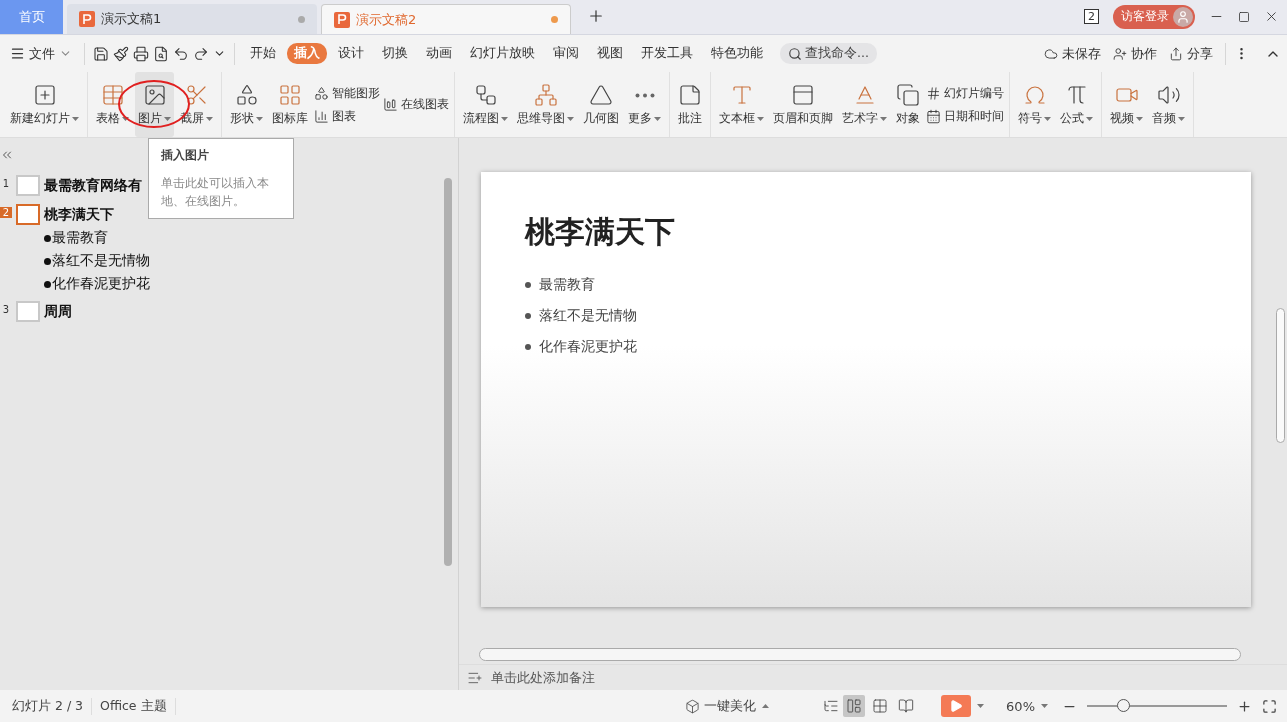 The width and height of the screenshot is (1287, 722). What do you see at coordinates (439, 53) in the screenshot?
I see `ribbon-tab: 动画` at bounding box center [439, 53].